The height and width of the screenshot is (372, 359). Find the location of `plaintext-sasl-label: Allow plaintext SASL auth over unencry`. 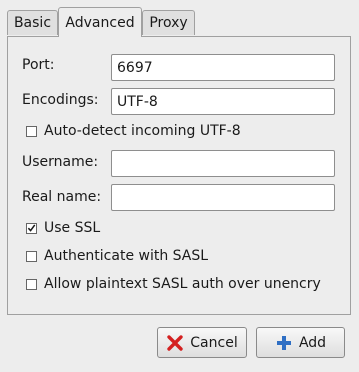

plaintext-sasl-label: Allow plaintext SASL auth over unencry is located at coordinates (182, 284).